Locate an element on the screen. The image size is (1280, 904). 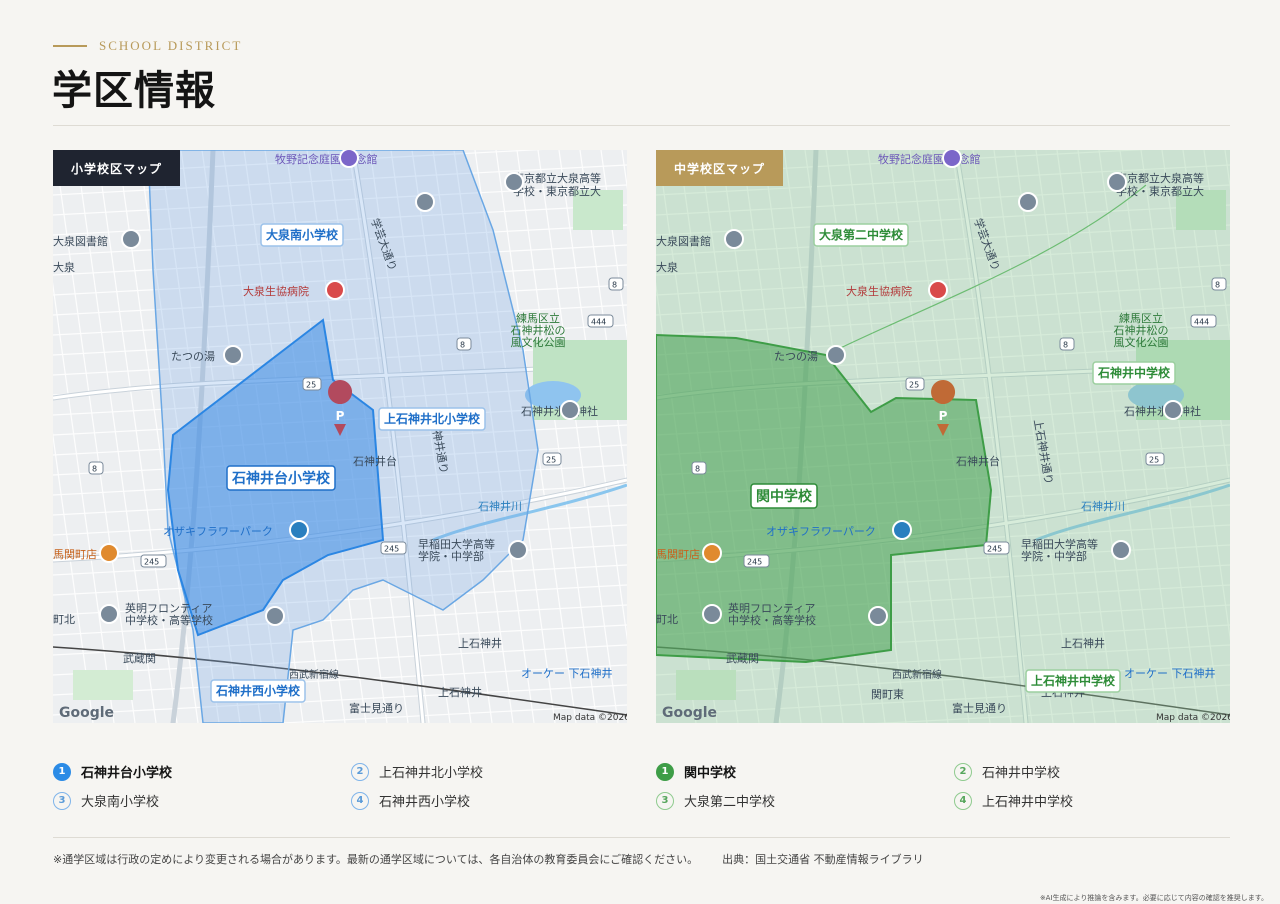
school-label-2: 石神井中学校 is located at coordinates (1134, 373).